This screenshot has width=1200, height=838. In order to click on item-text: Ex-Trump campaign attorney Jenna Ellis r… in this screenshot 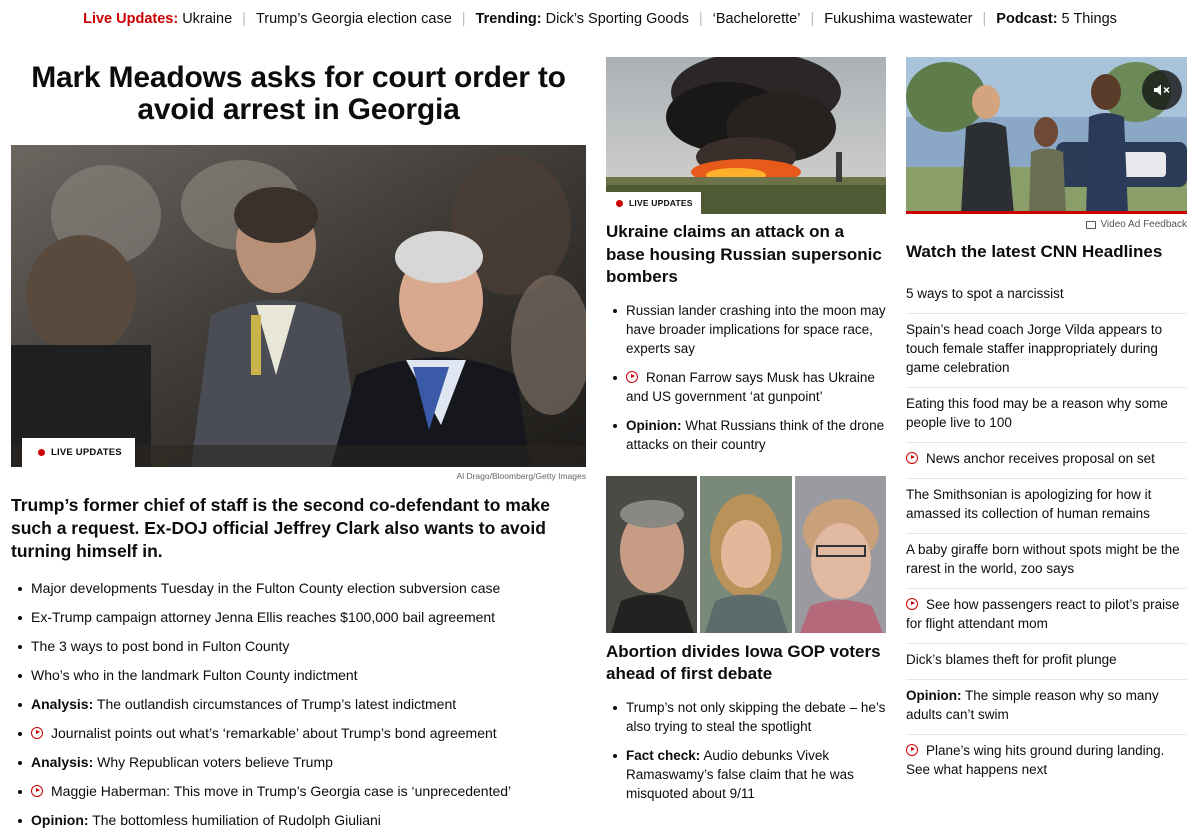, I will do `click(263, 617)`.